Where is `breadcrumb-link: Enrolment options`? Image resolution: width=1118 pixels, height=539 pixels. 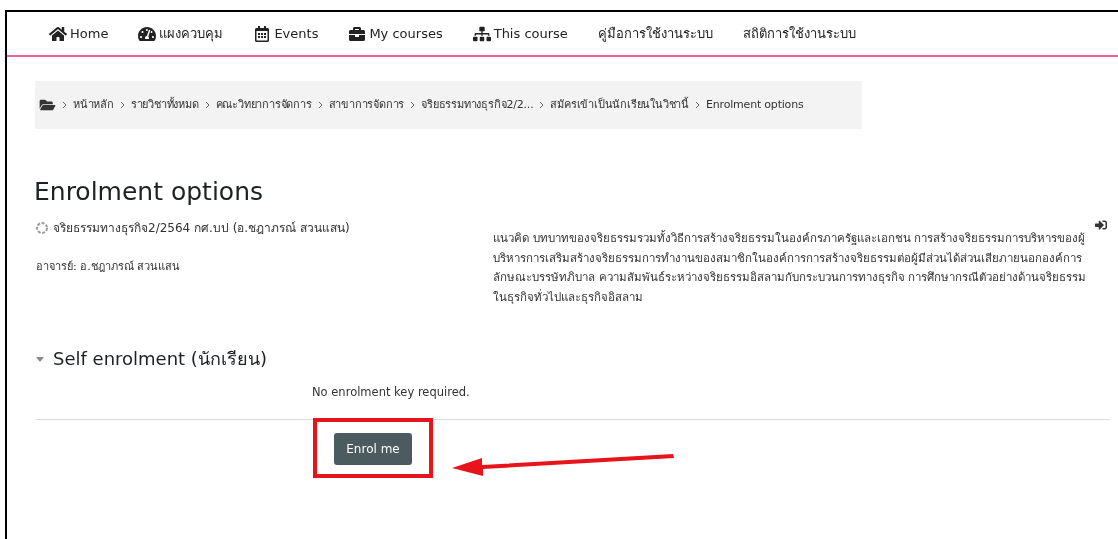 breadcrumb-link: Enrolment options is located at coordinates (755, 105).